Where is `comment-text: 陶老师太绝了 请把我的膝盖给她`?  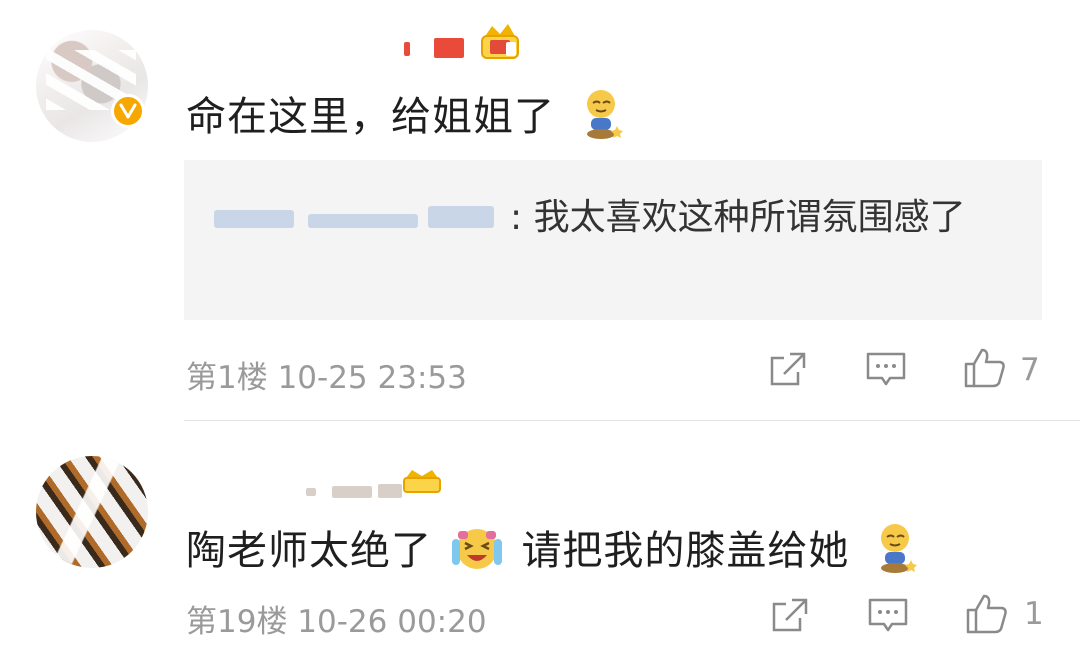
comment-text: 陶老师太绝了 请把我的膝盖给她 is located at coordinates (552, 551).